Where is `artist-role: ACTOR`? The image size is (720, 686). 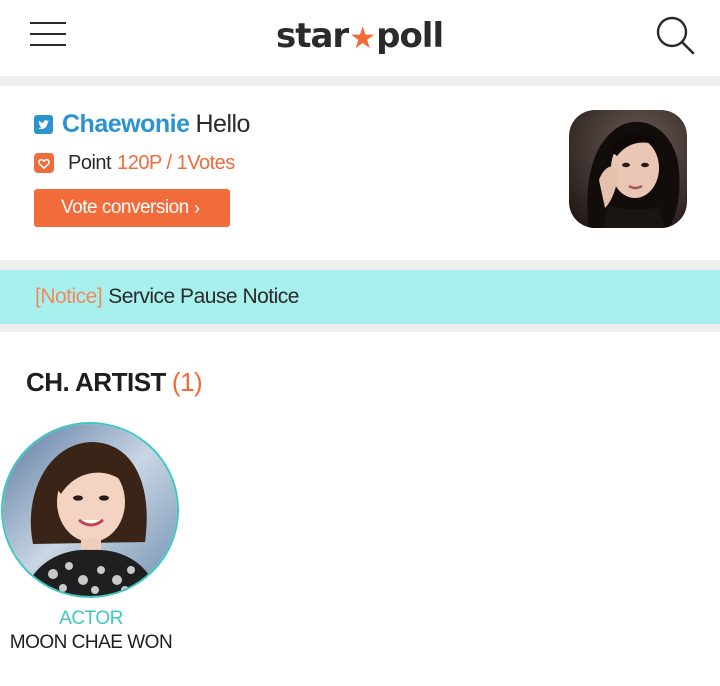
artist-role: ACTOR is located at coordinates (91, 618).